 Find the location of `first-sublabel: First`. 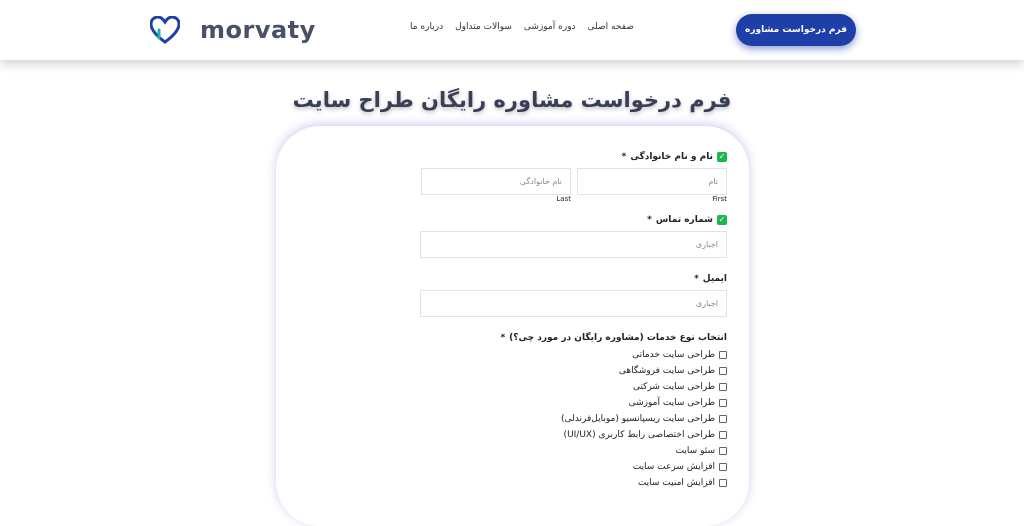

first-sublabel: First is located at coordinates (719, 199).